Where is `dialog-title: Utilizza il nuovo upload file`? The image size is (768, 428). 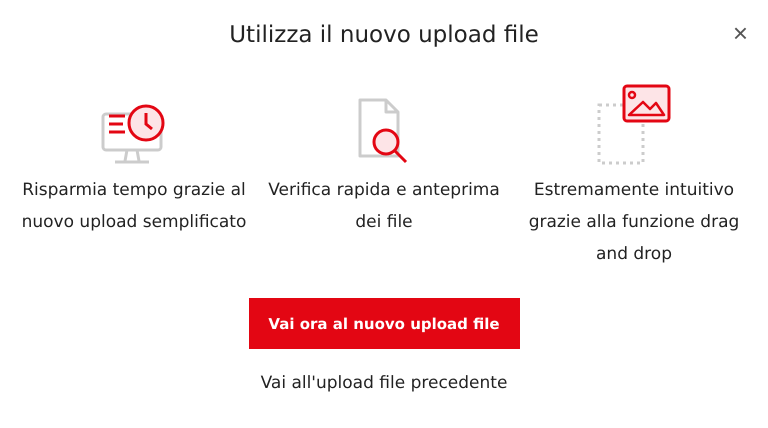 dialog-title: Utilizza il nuovo upload file is located at coordinates (384, 35).